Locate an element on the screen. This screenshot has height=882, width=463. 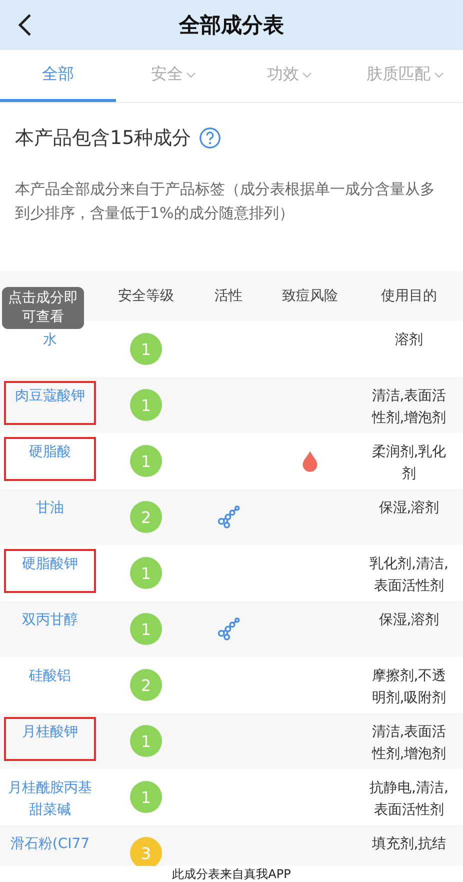
purpose-text: 乳化剂,清洁,表面活性剂 is located at coordinates (409, 575).